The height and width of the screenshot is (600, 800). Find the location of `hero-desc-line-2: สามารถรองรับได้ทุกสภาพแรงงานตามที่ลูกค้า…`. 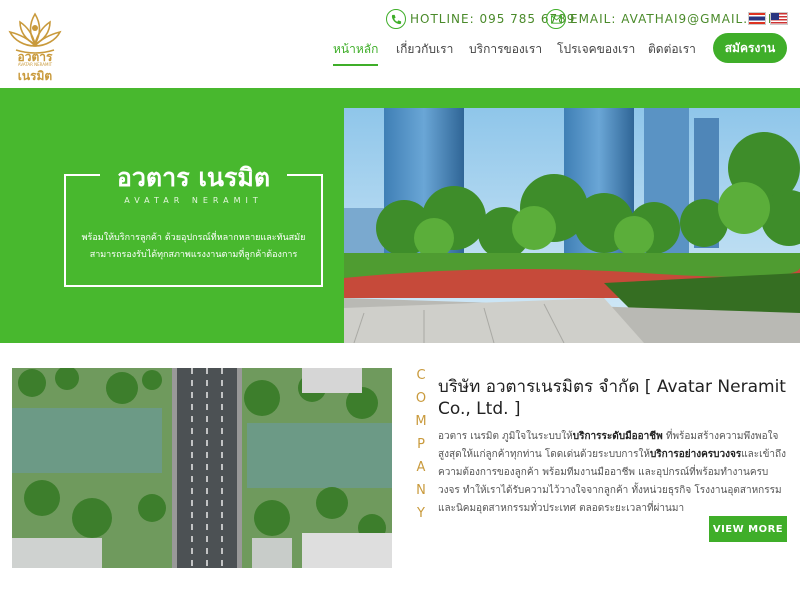

hero-desc-line-2: สามารถรองรับได้ทุกสภาพแรงงานตามที่ลูกค้า… is located at coordinates (193, 255).